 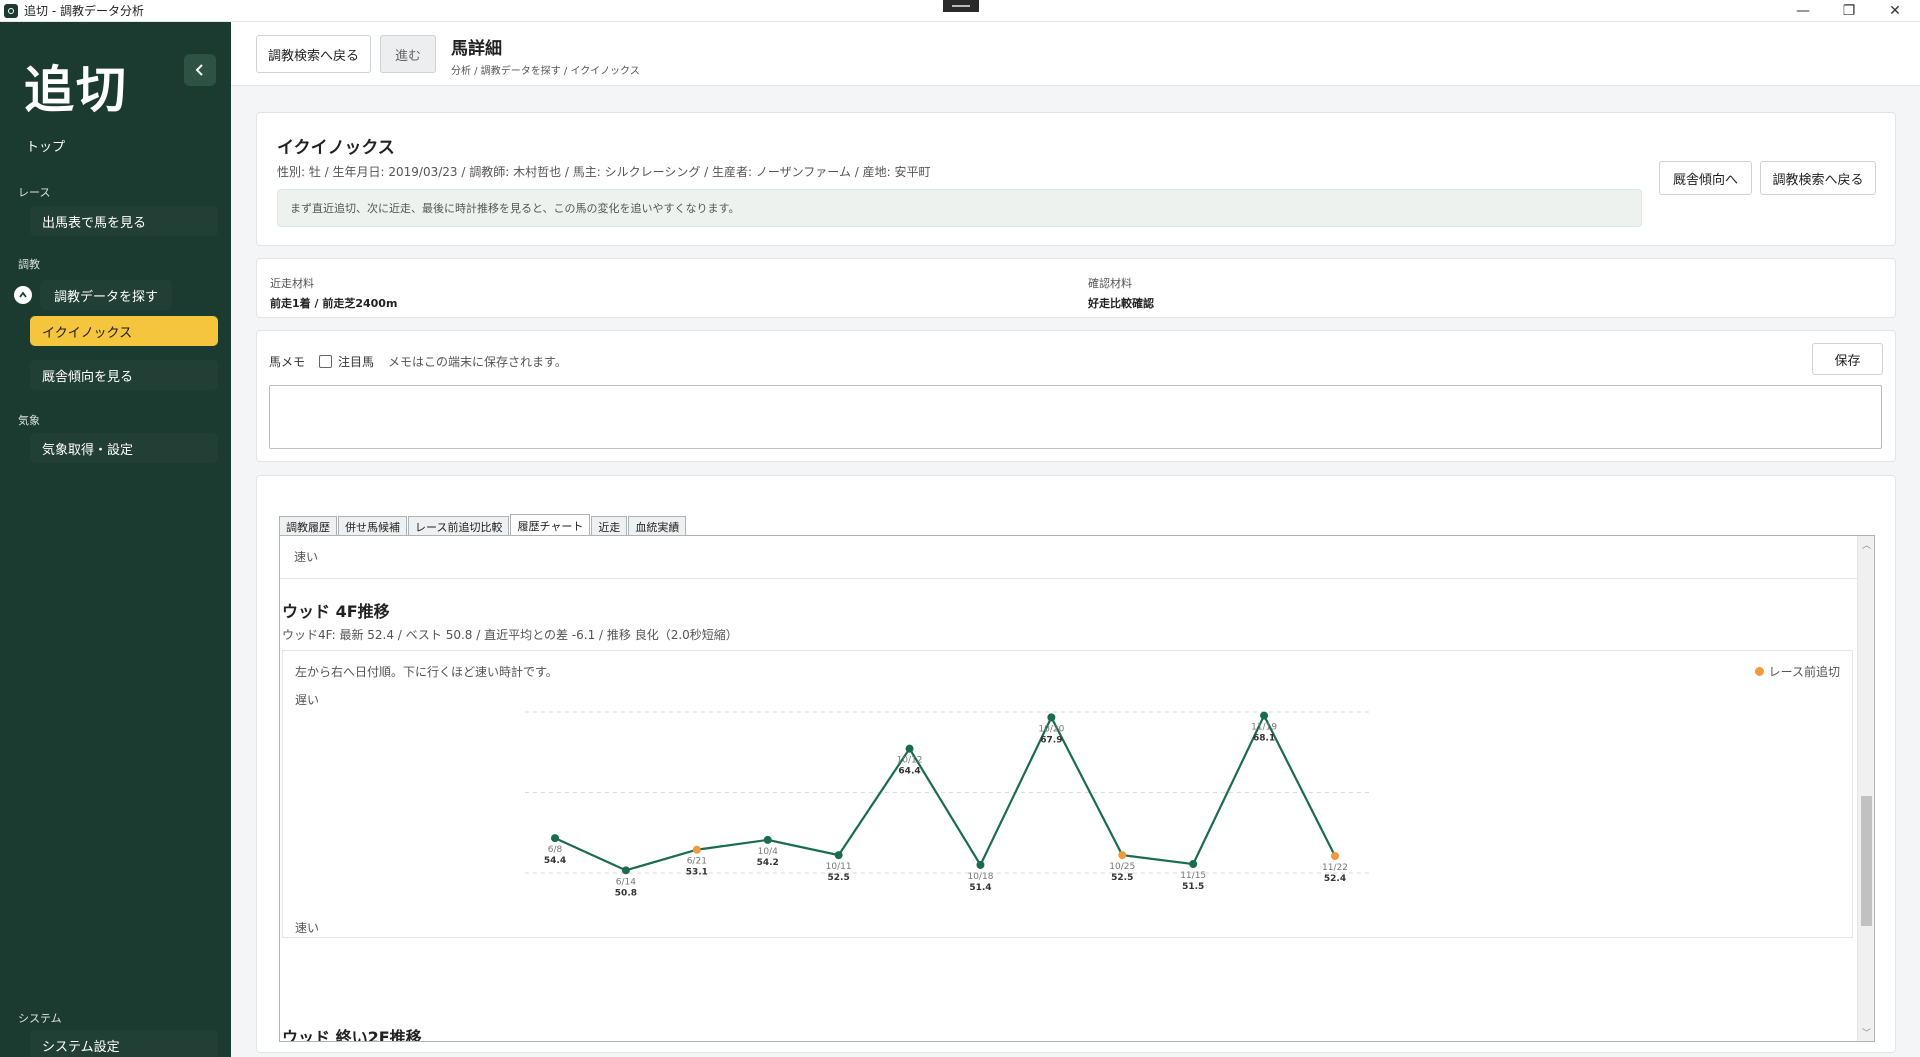 I want to click on window-title: 追切 - 調教データ分析, so click(x=84, y=11).